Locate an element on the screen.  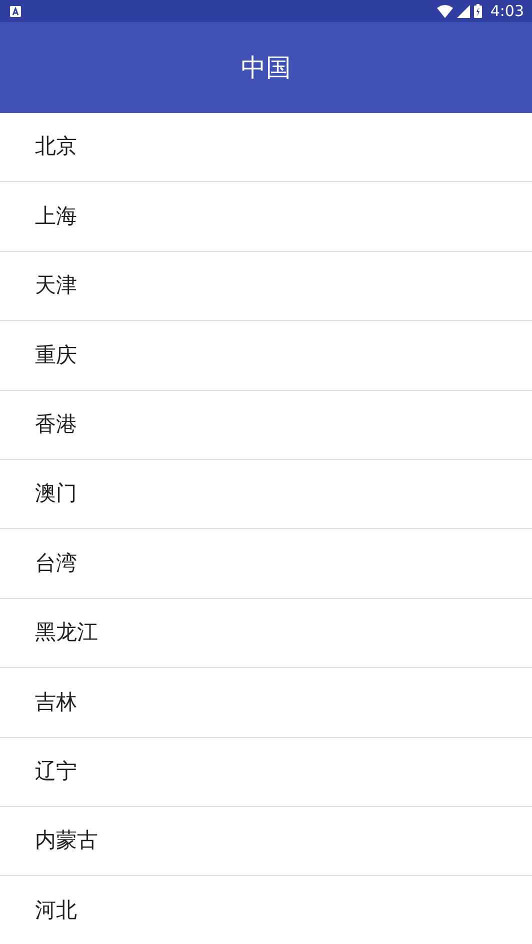
battery-icon is located at coordinates (478, 11).